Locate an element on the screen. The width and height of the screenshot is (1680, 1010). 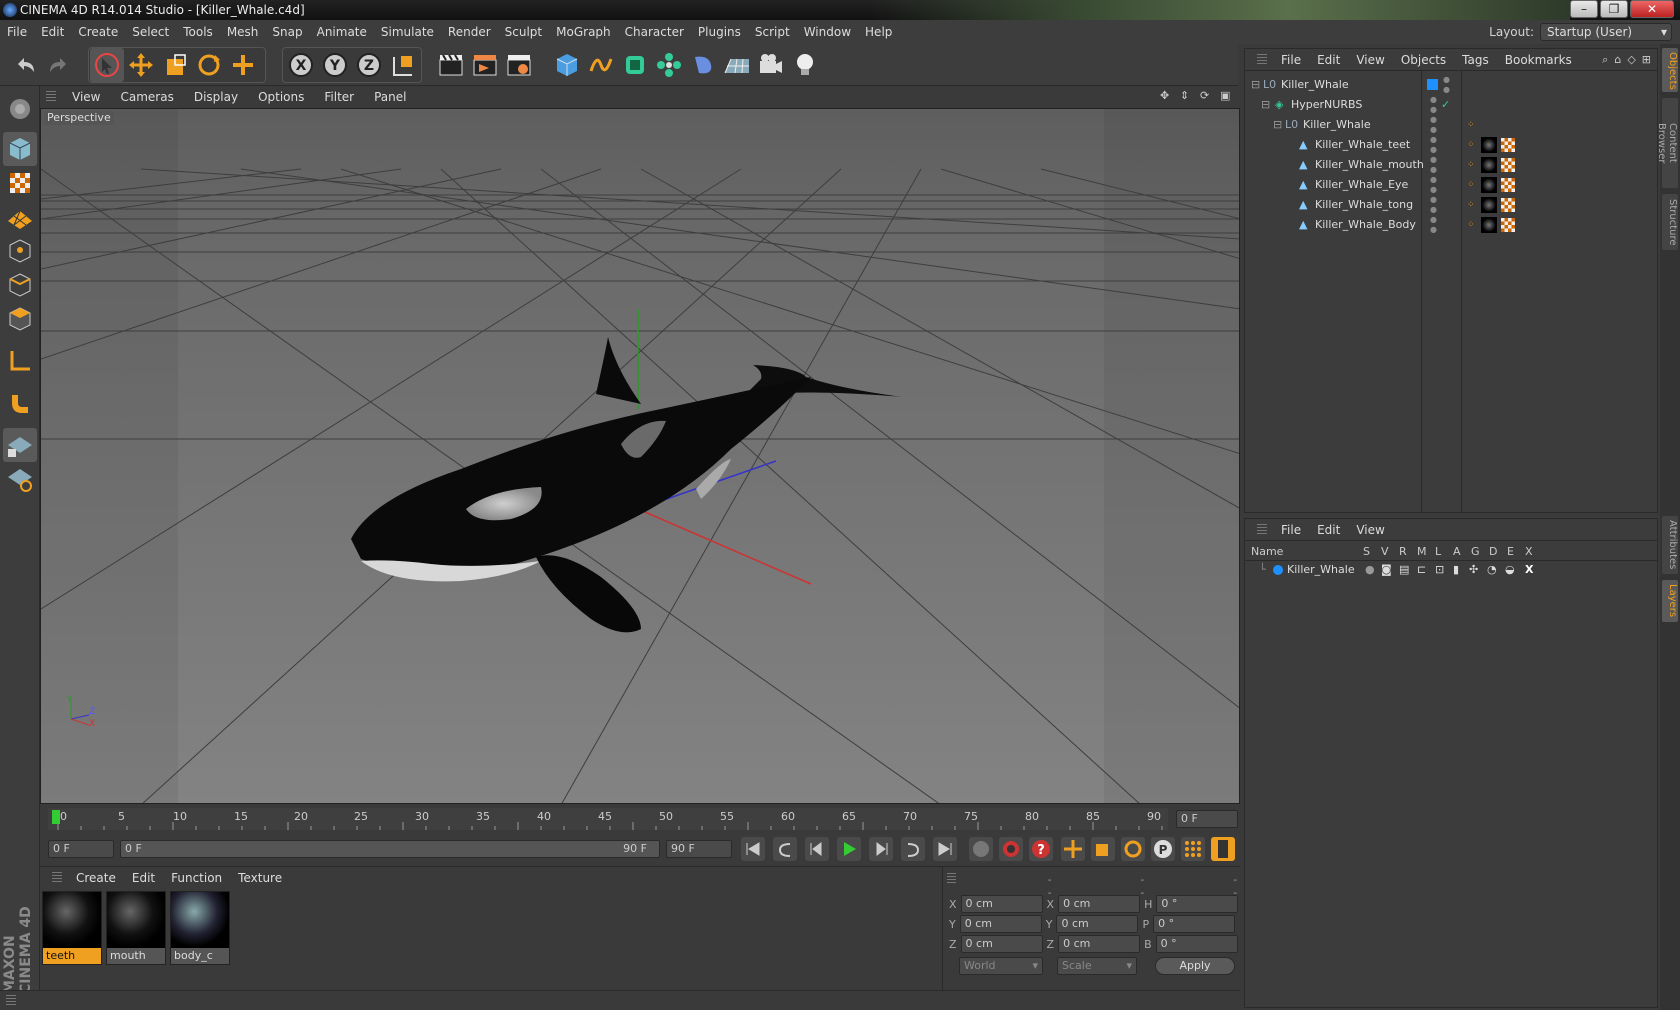
object-row: ▲ Killer_Whale_teet ● ● ⁘ is located at coordinates (1442, 145).